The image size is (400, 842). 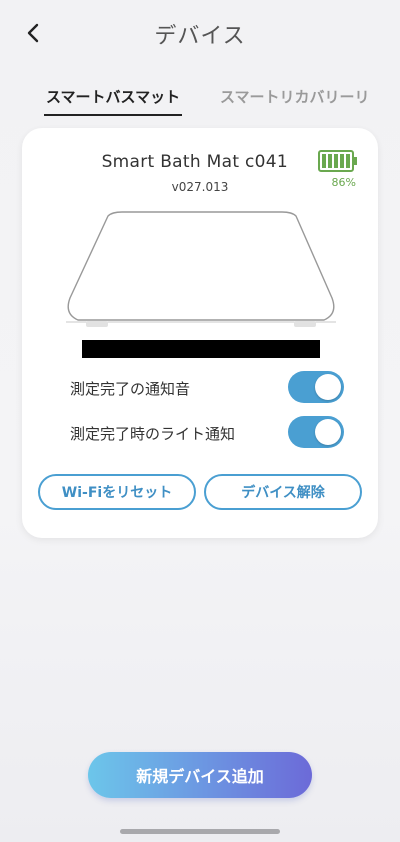 I want to click on firmware-version: v027.013, so click(x=200, y=187).